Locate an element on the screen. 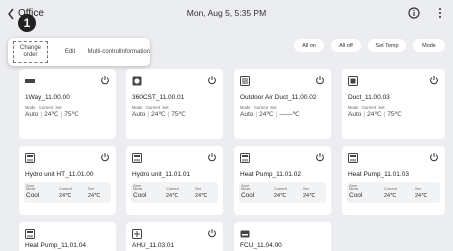  ceiling-cassette-1way-icon is located at coordinates (30, 81).